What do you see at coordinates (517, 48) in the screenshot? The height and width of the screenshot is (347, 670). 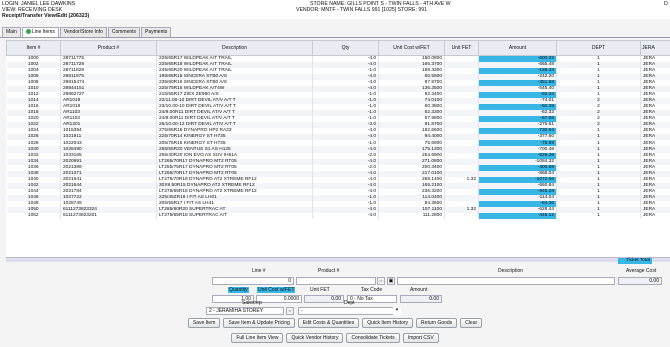 I see `col-header-amount: Amount` at bounding box center [517, 48].